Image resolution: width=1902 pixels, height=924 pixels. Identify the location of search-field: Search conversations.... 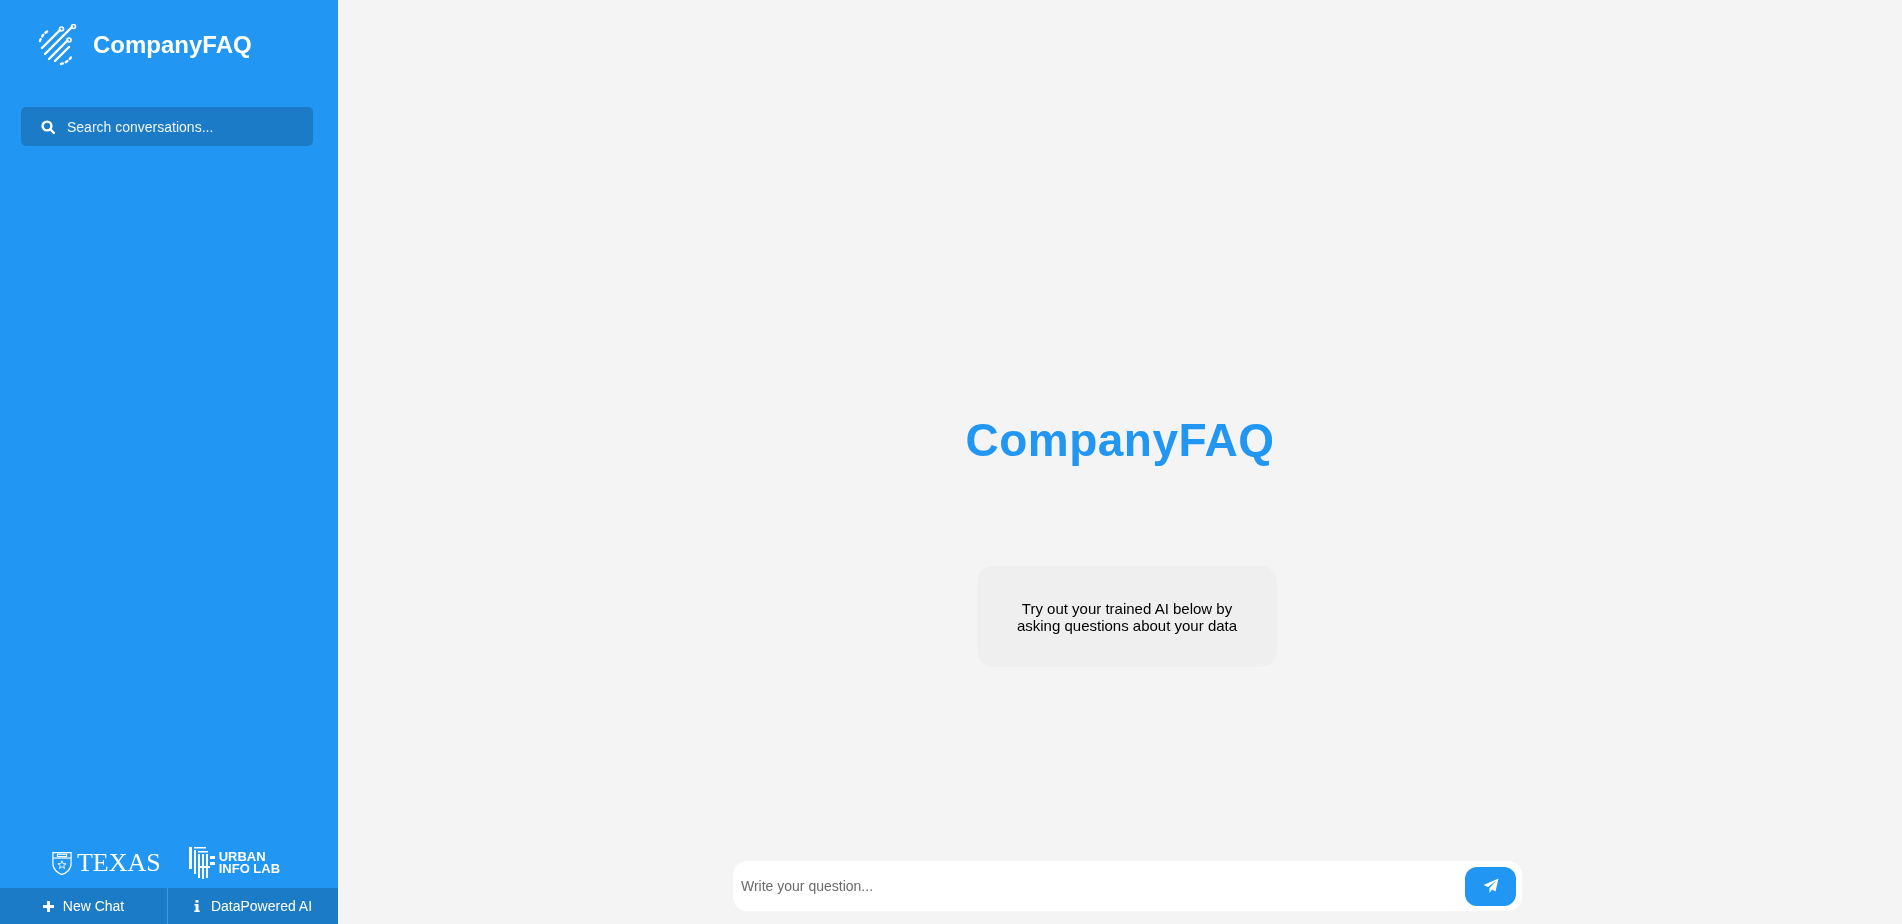
(167, 126).